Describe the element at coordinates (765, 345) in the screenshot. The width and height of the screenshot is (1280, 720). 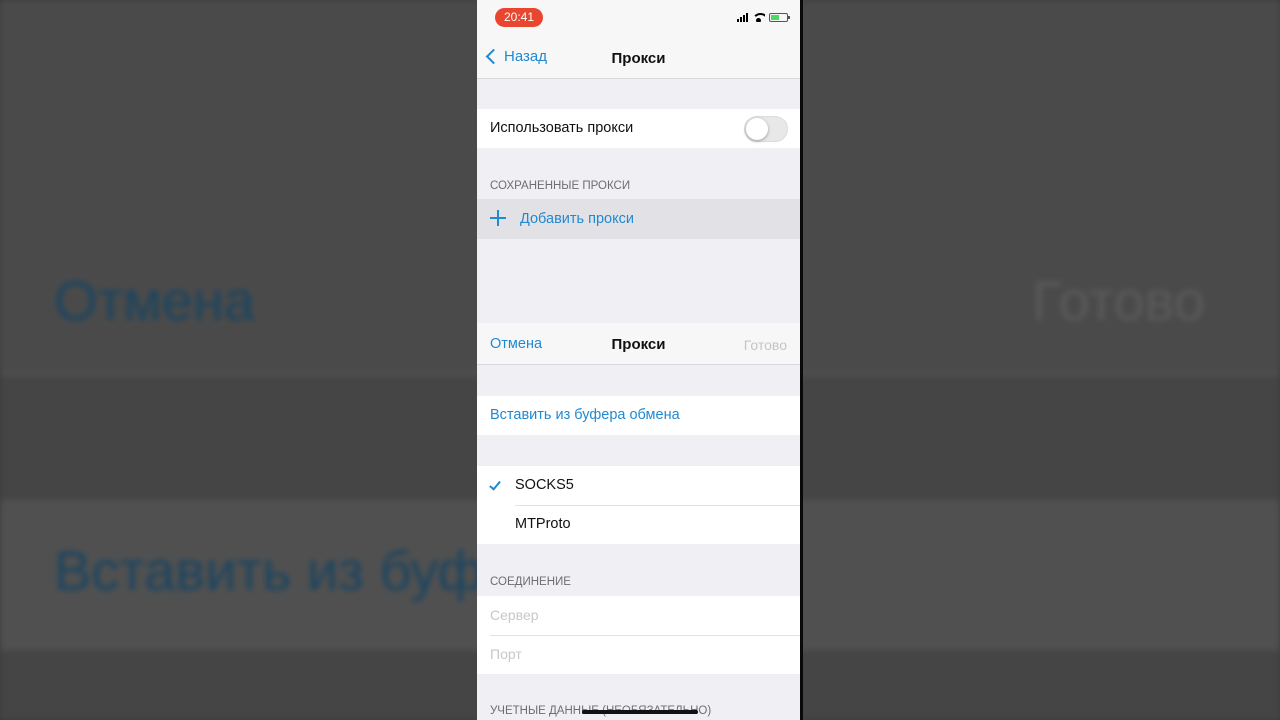
I see `done-button: Готово` at that location.